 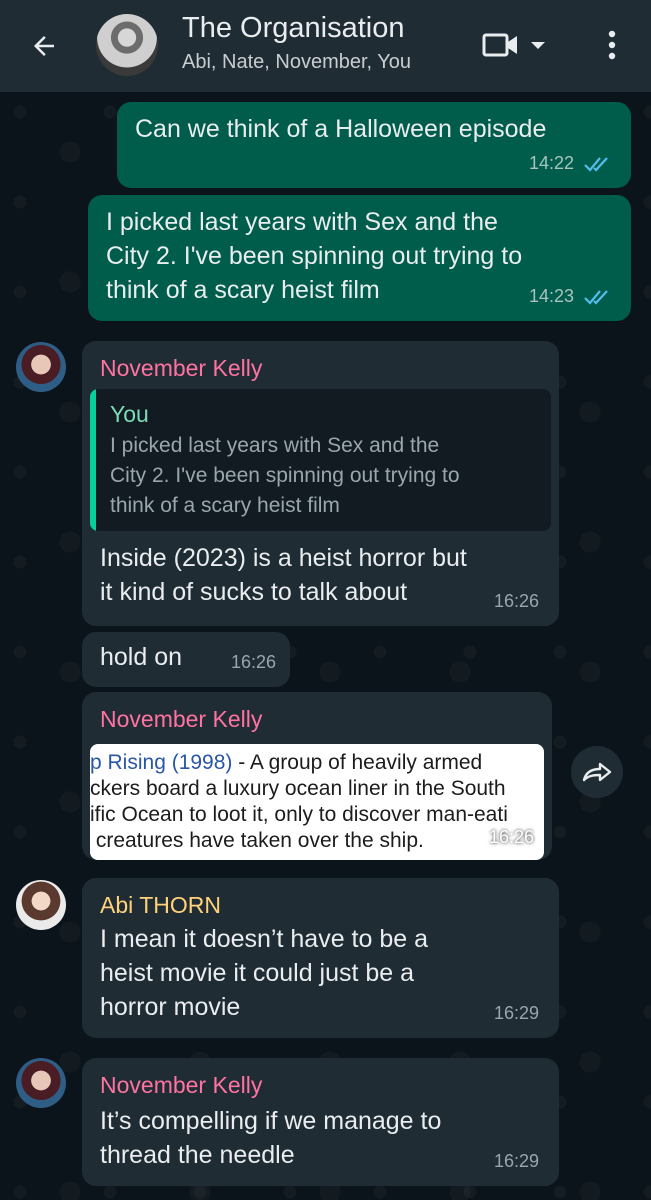 I want to click on chat-title: The Organisation, so click(x=293, y=28).